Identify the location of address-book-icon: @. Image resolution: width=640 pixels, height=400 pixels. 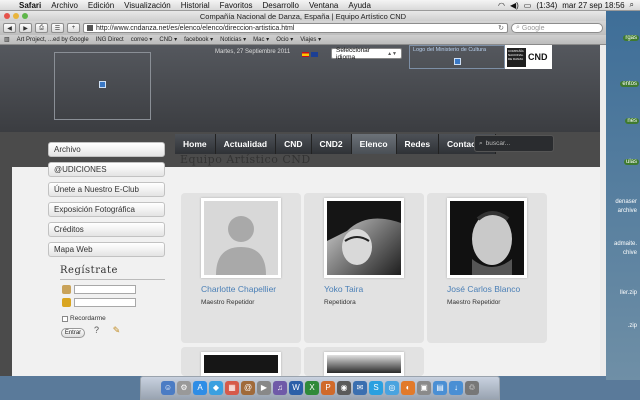
(248, 388).